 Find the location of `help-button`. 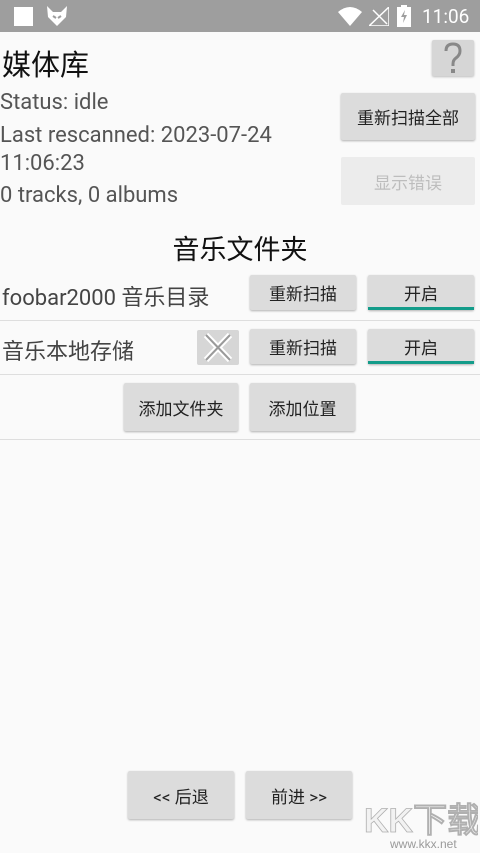

help-button is located at coordinates (453, 58).